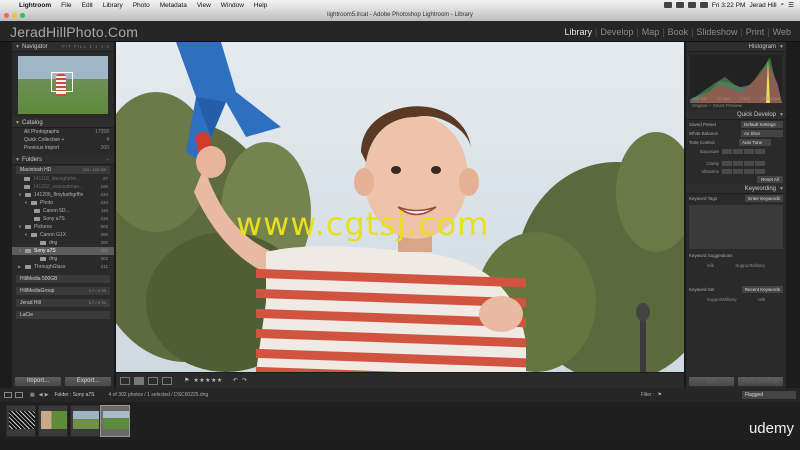 Image resolution: width=800 pixels, height=450 pixels. I want to click on flag-icon: ⚑, so click(186, 380).